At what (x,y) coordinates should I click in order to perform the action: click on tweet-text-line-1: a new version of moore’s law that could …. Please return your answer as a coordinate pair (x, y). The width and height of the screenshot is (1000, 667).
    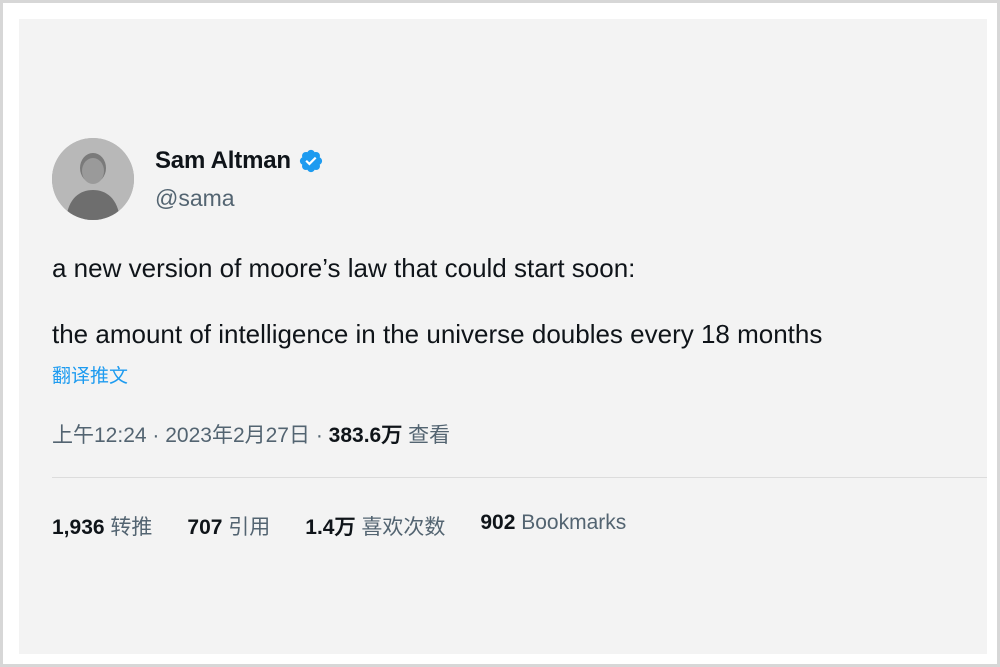
    Looking at the image, I should click on (344, 268).